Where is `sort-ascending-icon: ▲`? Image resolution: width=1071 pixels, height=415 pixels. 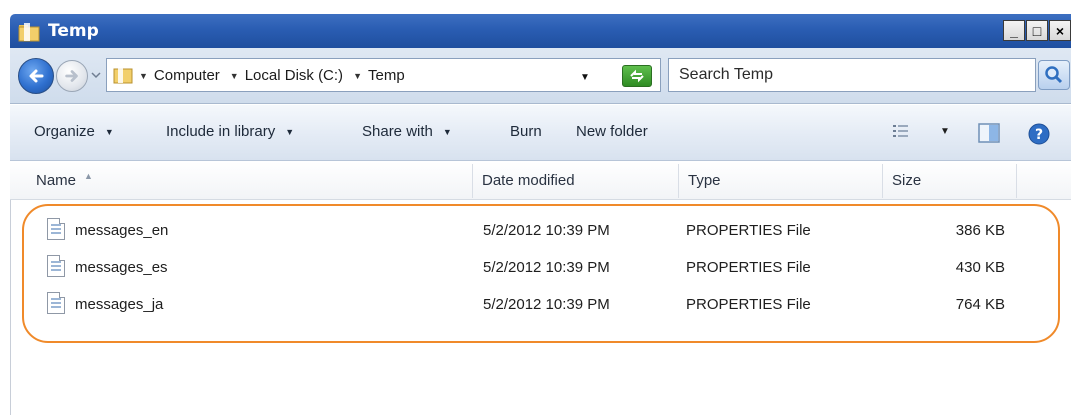 sort-ascending-icon: ▲ is located at coordinates (88, 176).